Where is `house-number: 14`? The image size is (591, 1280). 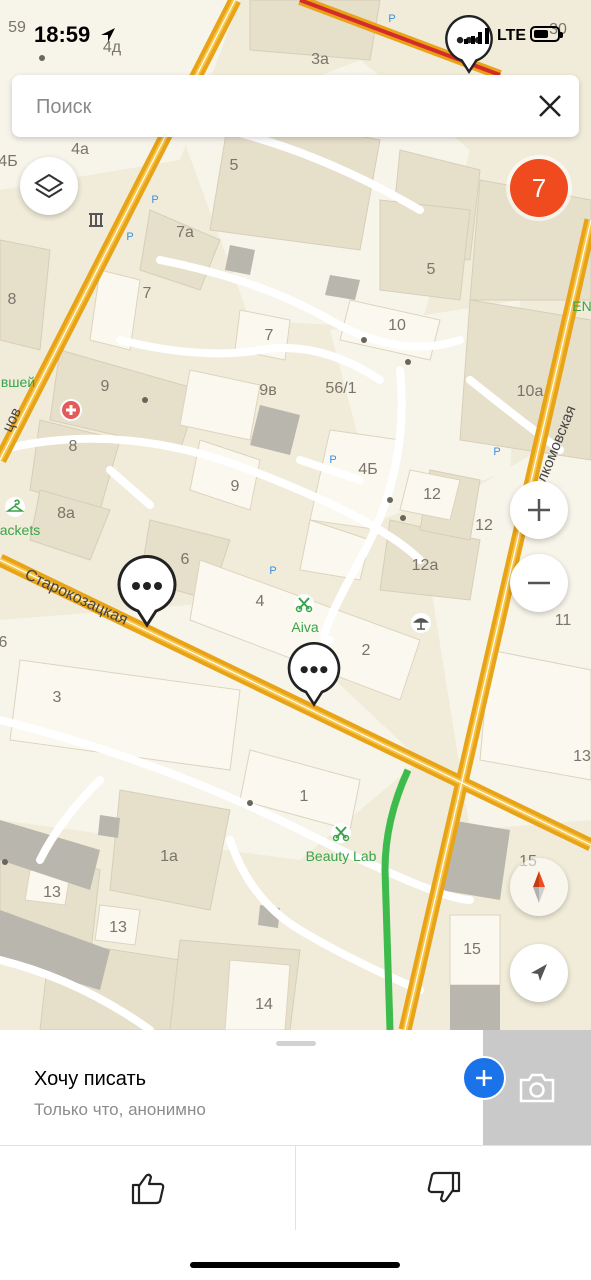 house-number: 14 is located at coordinates (264, 1004).